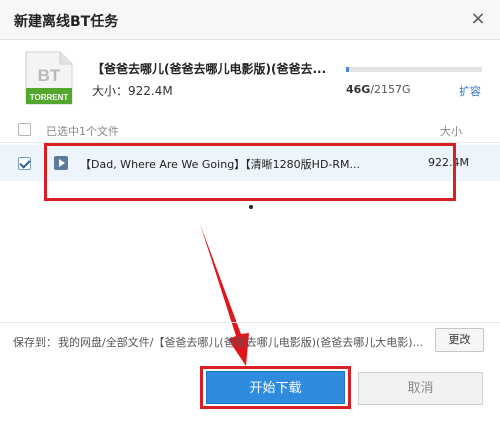  What do you see at coordinates (478, 19) in the screenshot?
I see `close-icon: ×` at bounding box center [478, 19].